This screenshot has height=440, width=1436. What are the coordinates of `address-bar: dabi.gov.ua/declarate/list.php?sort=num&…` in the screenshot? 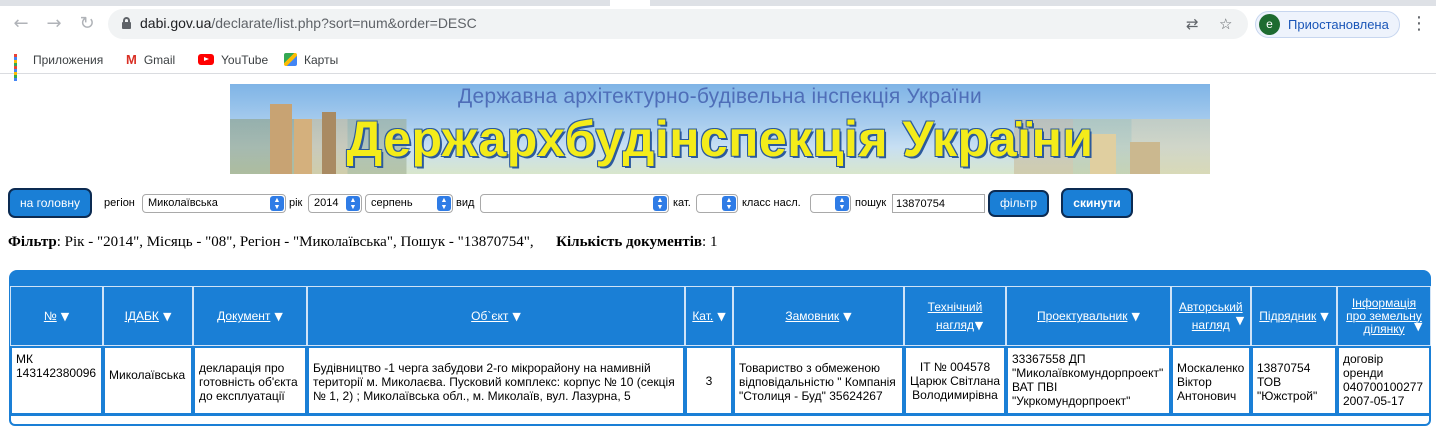 It's located at (678, 24).